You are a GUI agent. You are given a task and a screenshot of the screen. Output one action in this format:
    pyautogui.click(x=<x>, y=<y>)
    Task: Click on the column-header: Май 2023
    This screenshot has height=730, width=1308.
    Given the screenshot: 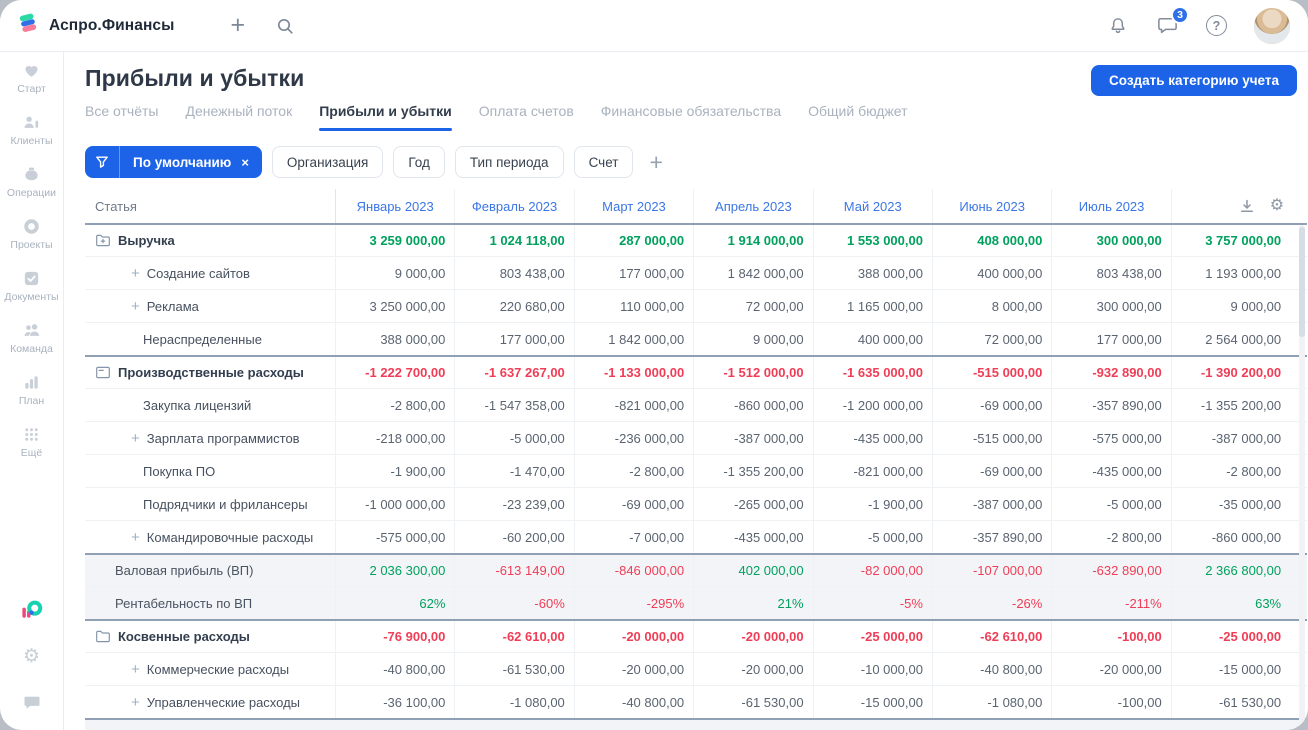 What is the action you would take?
    pyautogui.click(x=872, y=206)
    